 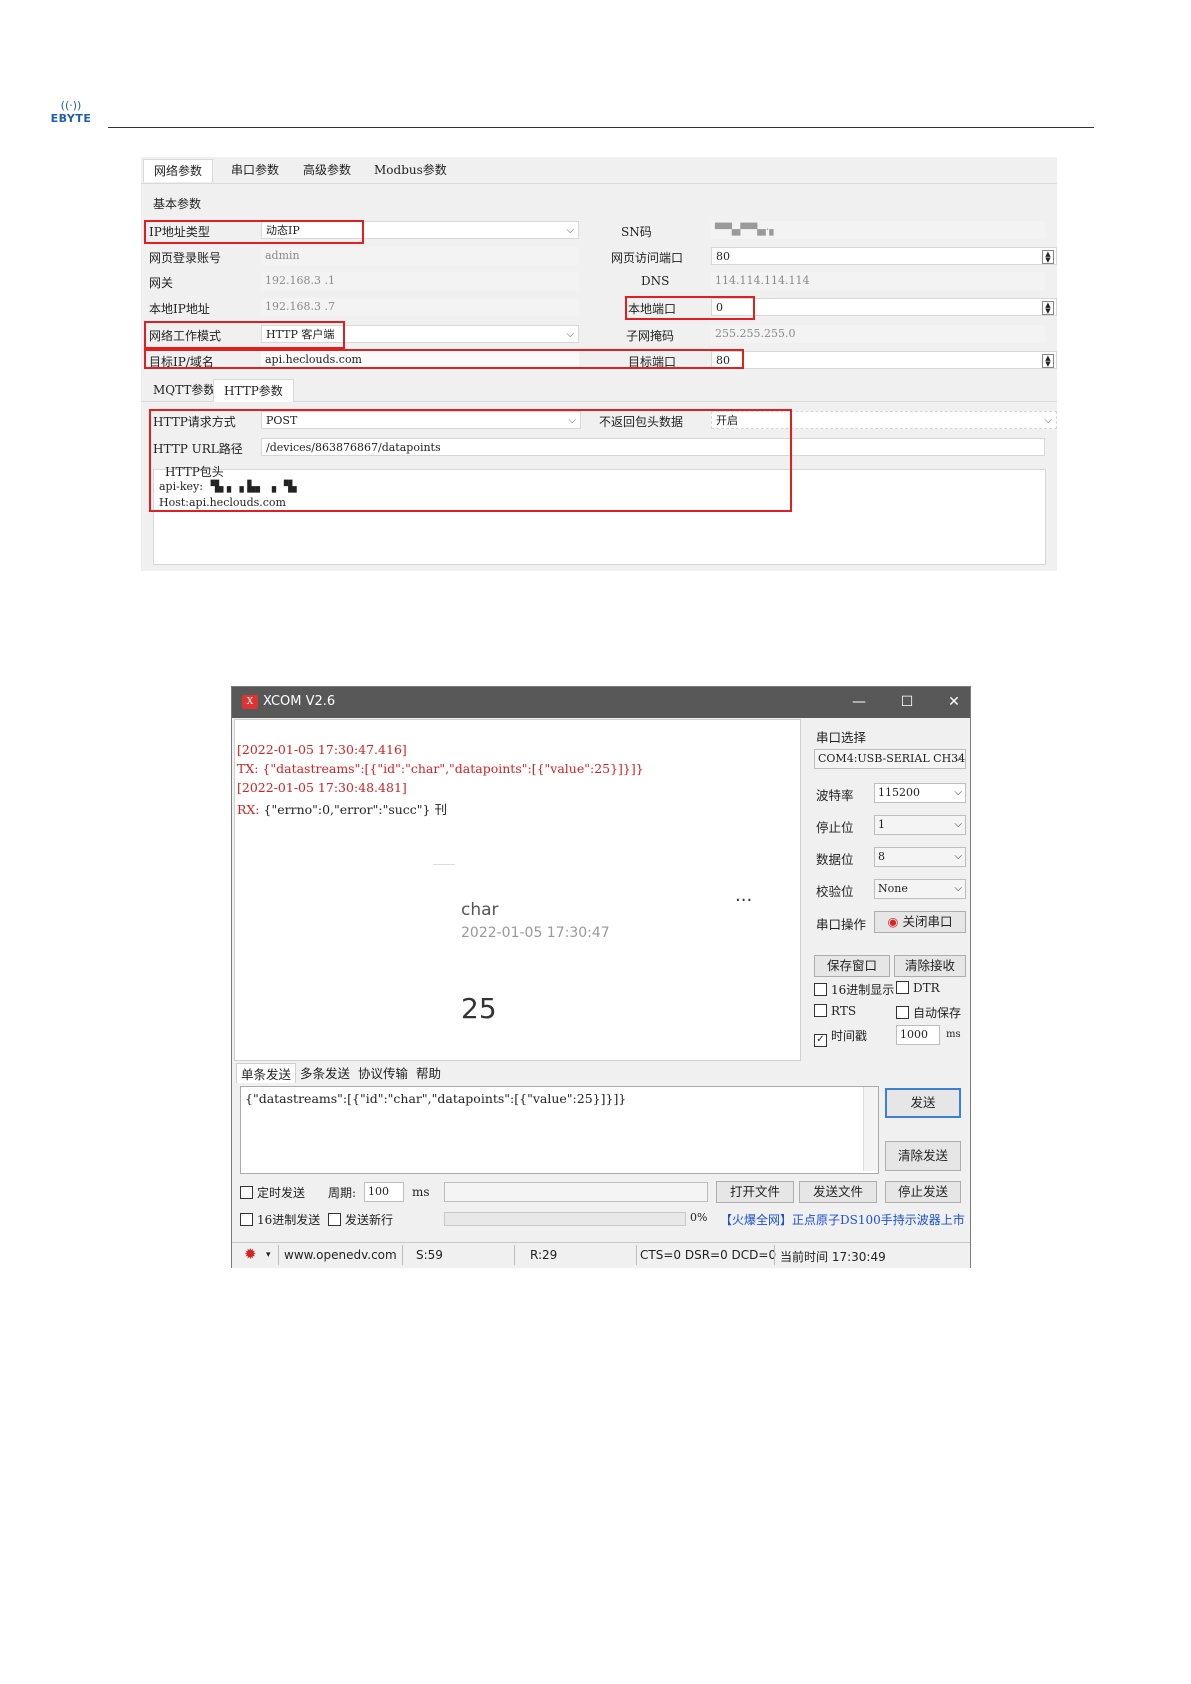 What do you see at coordinates (576, 1192) in the screenshot?
I see `file-path-field` at bounding box center [576, 1192].